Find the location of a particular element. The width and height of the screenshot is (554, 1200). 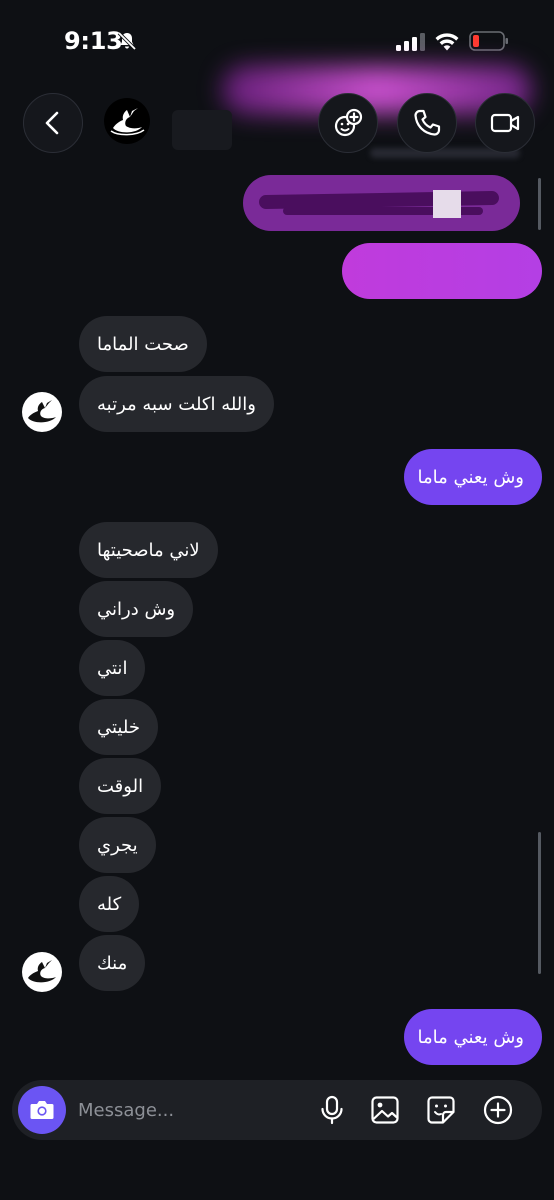

message-text: خليتي is located at coordinates (118, 727).